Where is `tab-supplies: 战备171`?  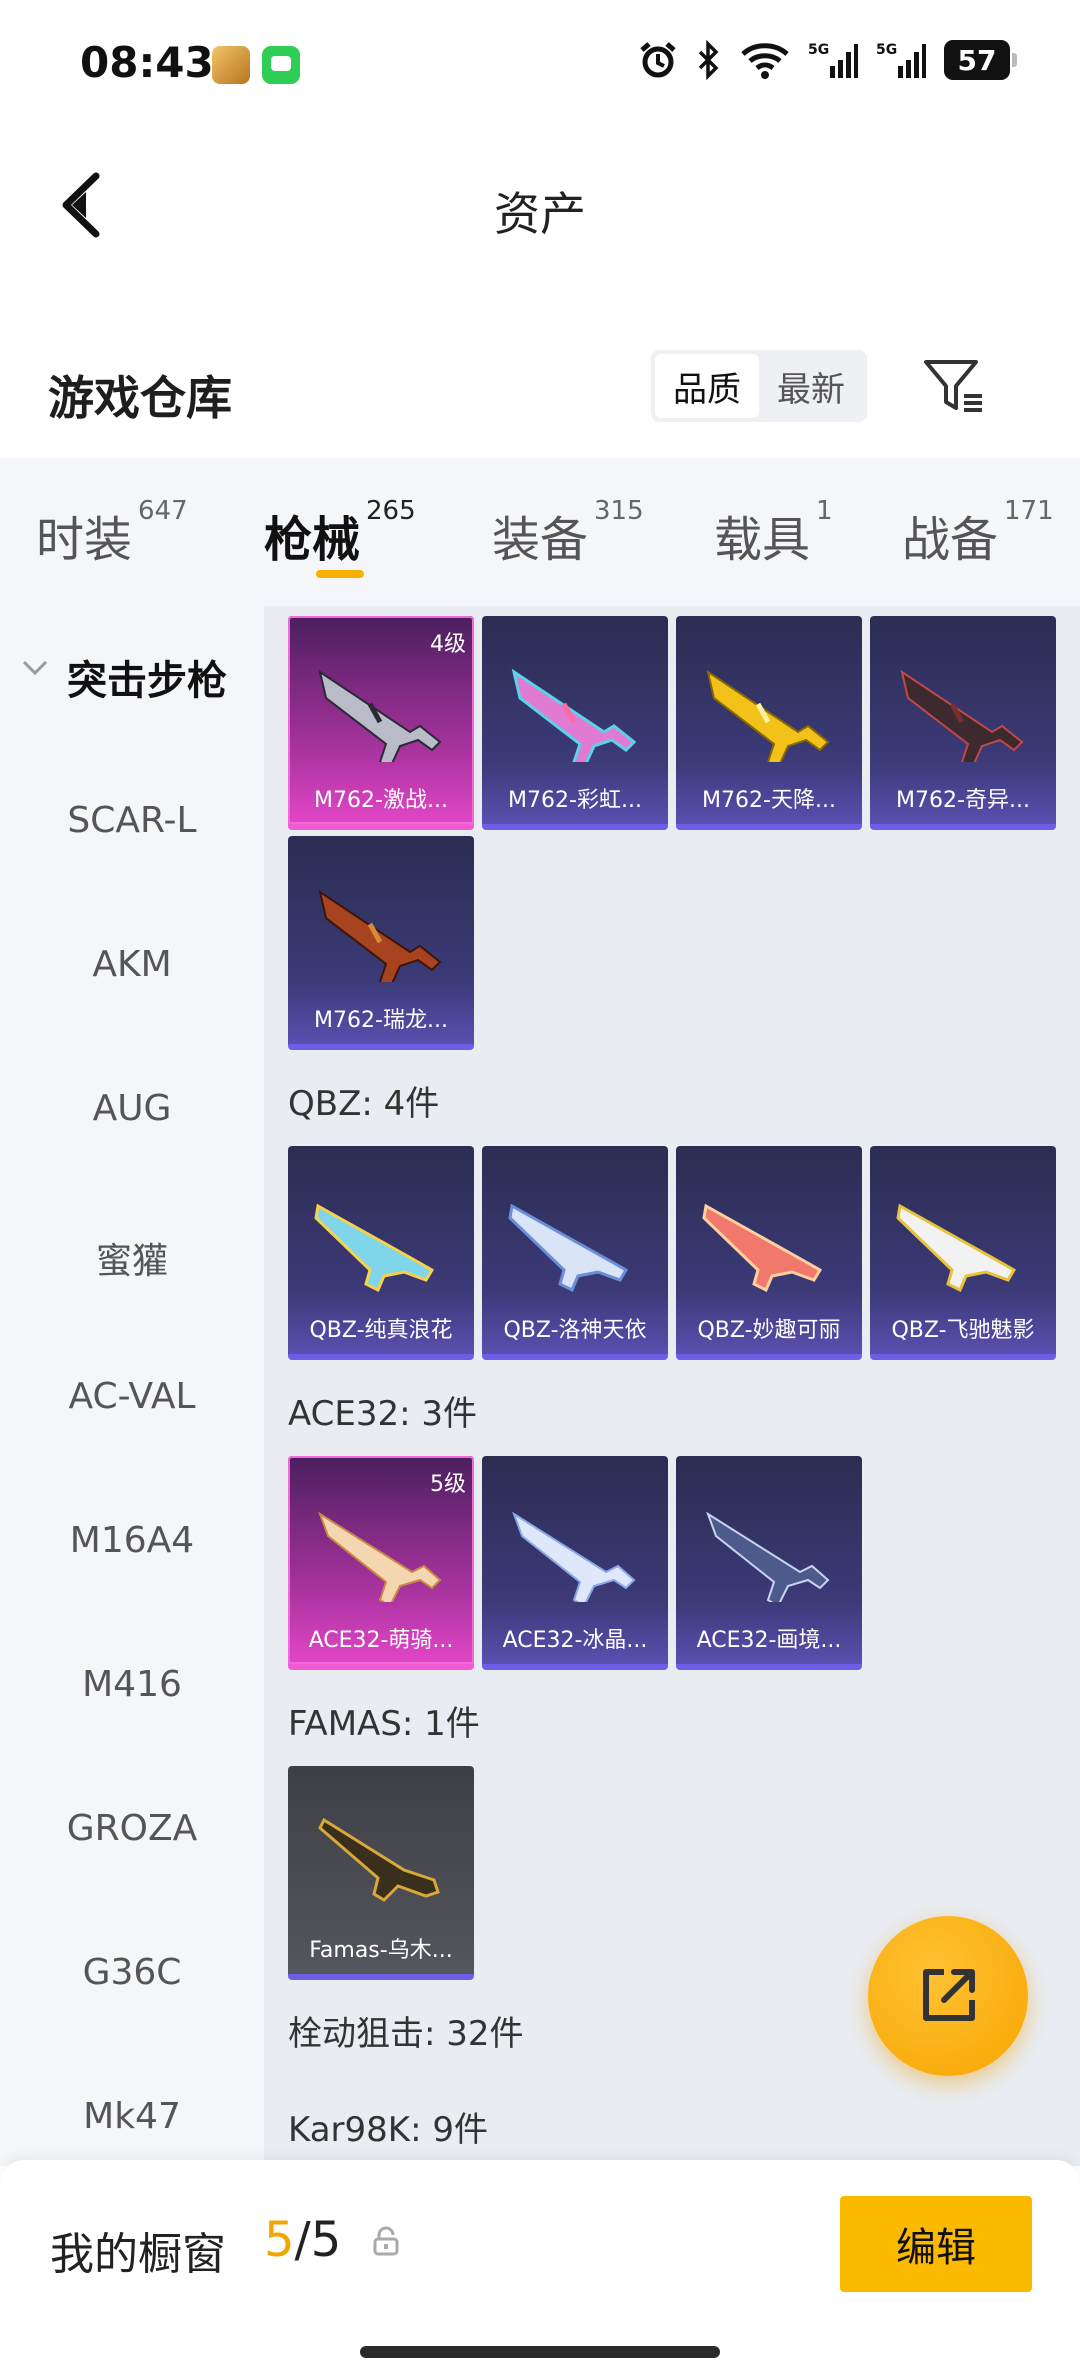
tab-supplies: 战备171 is located at coordinates (978, 533).